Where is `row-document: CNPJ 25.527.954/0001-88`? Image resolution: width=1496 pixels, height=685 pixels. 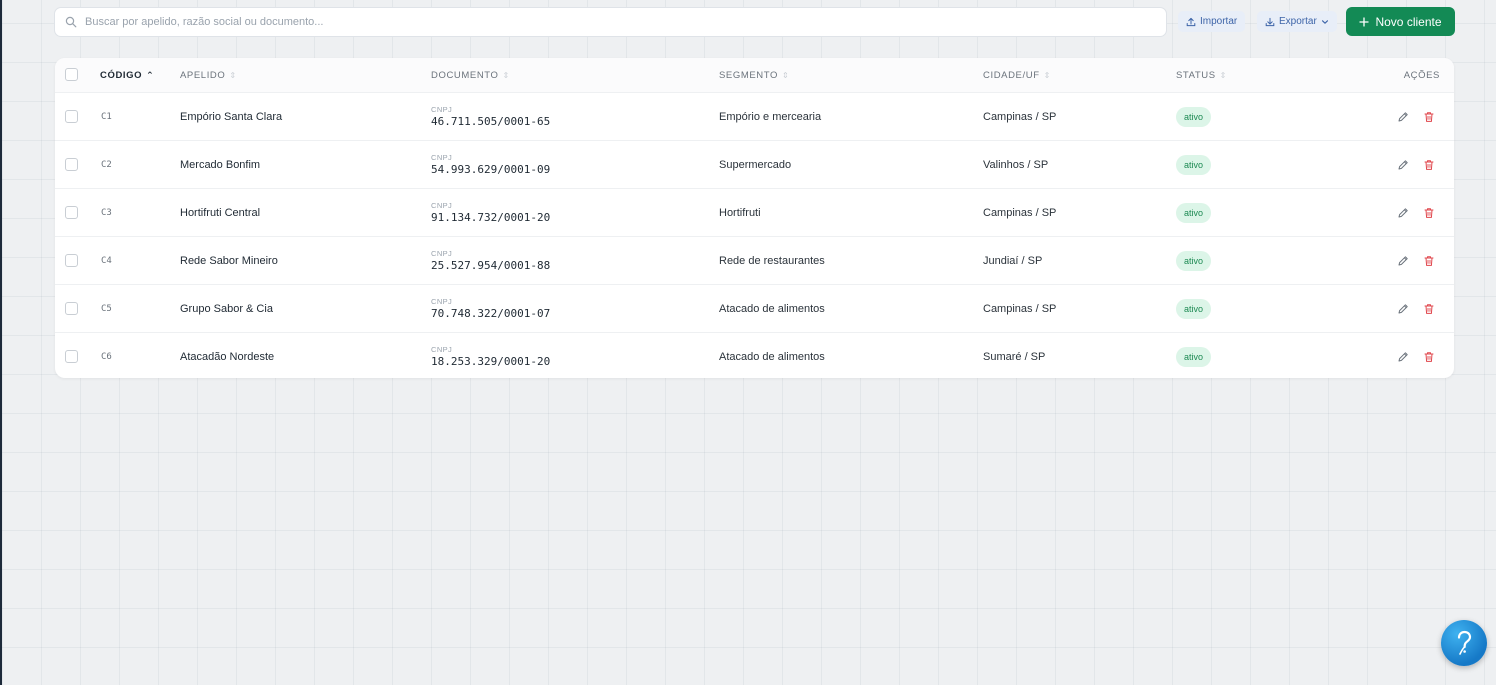 row-document: CNPJ 25.527.954/0001-88 is located at coordinates (490, 261).